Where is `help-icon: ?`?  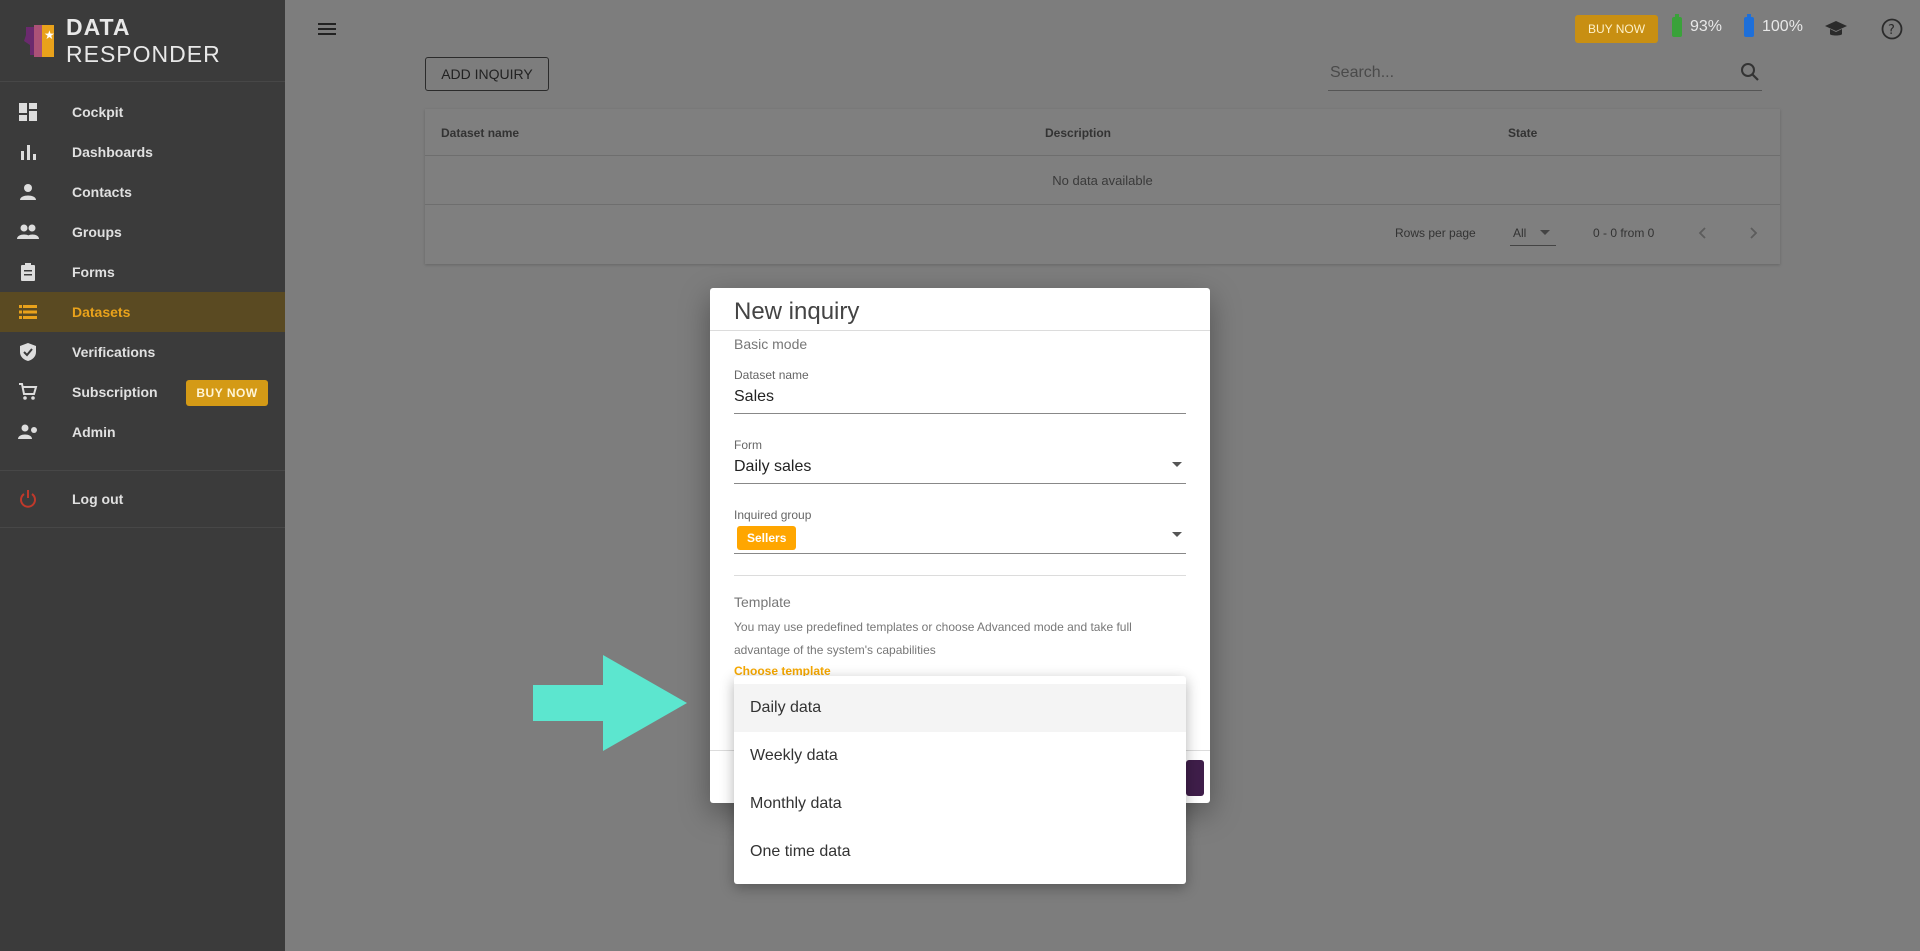
help-icon: ? is located at coordinates (1892, 29).